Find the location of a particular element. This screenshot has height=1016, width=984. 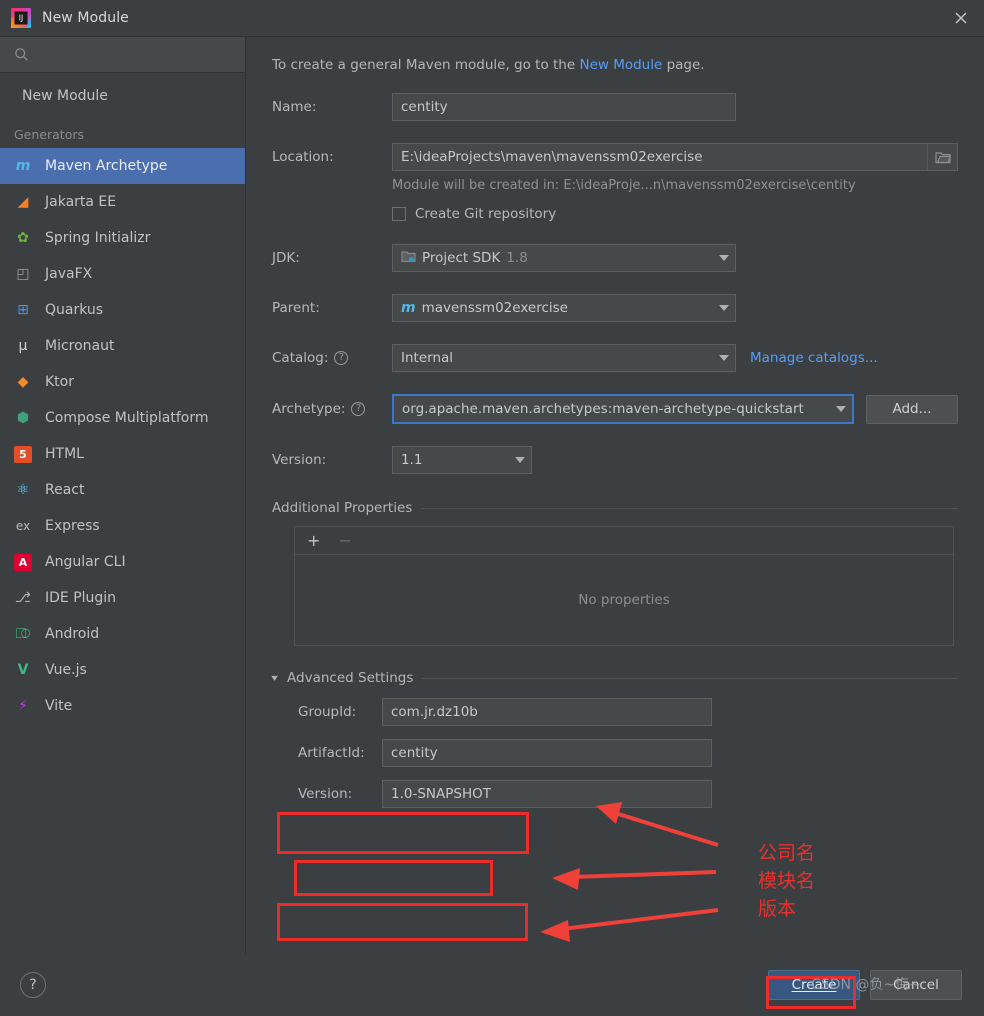

sidebar-item-label: Compose Multiplatform is located at coordinates (127, 418).